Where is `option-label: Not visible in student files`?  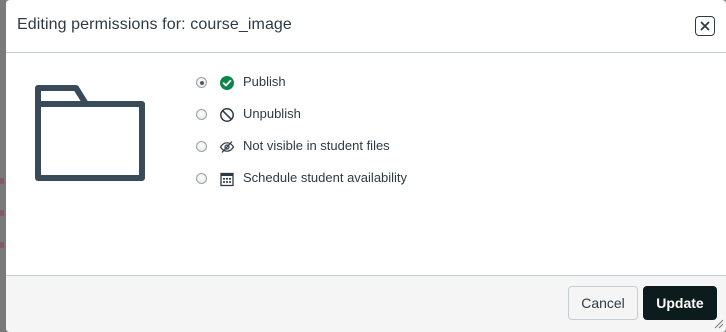 option-label: Not visible in student files is located at coordinates (316, 145).